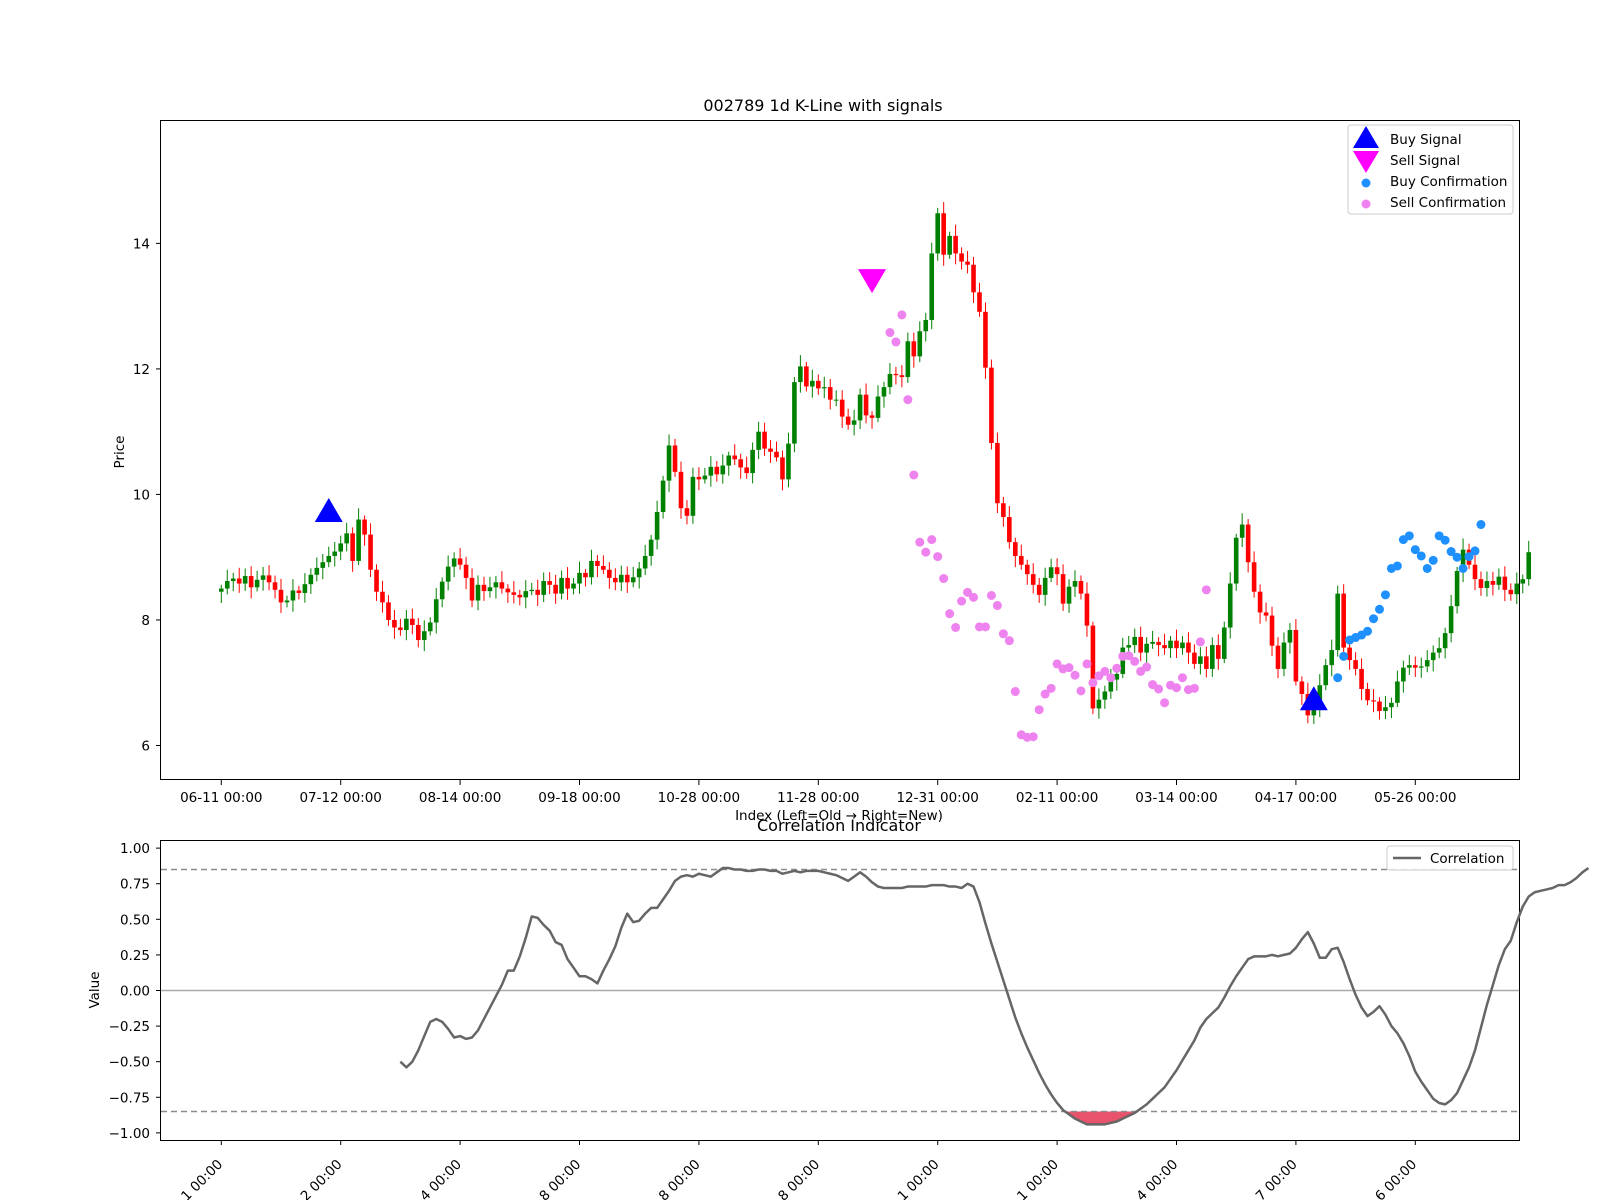 The width and height of the screenshot is (1600, 1200). What do you see at coordinates (1038, 1178) in the screenshot?
I see `correlation-x-tick-label: 1 00:00` at bounding box center [1038, 1178].